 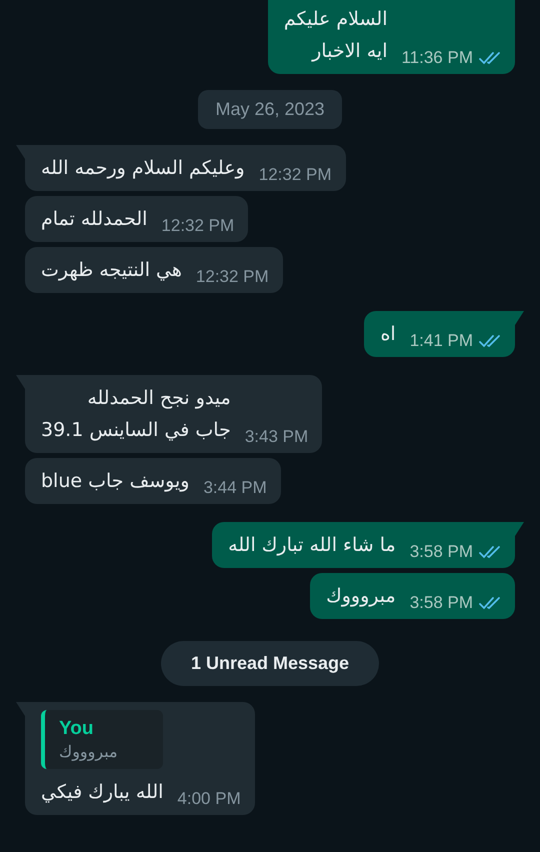 What do you see at coordinates (136, 430) in the screenshot?
I see `message-text: جاب في الساينس 39.1` at bounding box center [136, 430].